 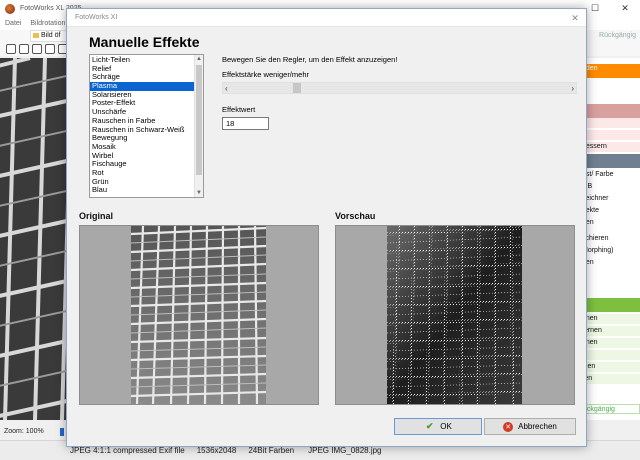 I want to click on status-filename: JPEG IMG_0828.jpg, so click(x=345, y=450).